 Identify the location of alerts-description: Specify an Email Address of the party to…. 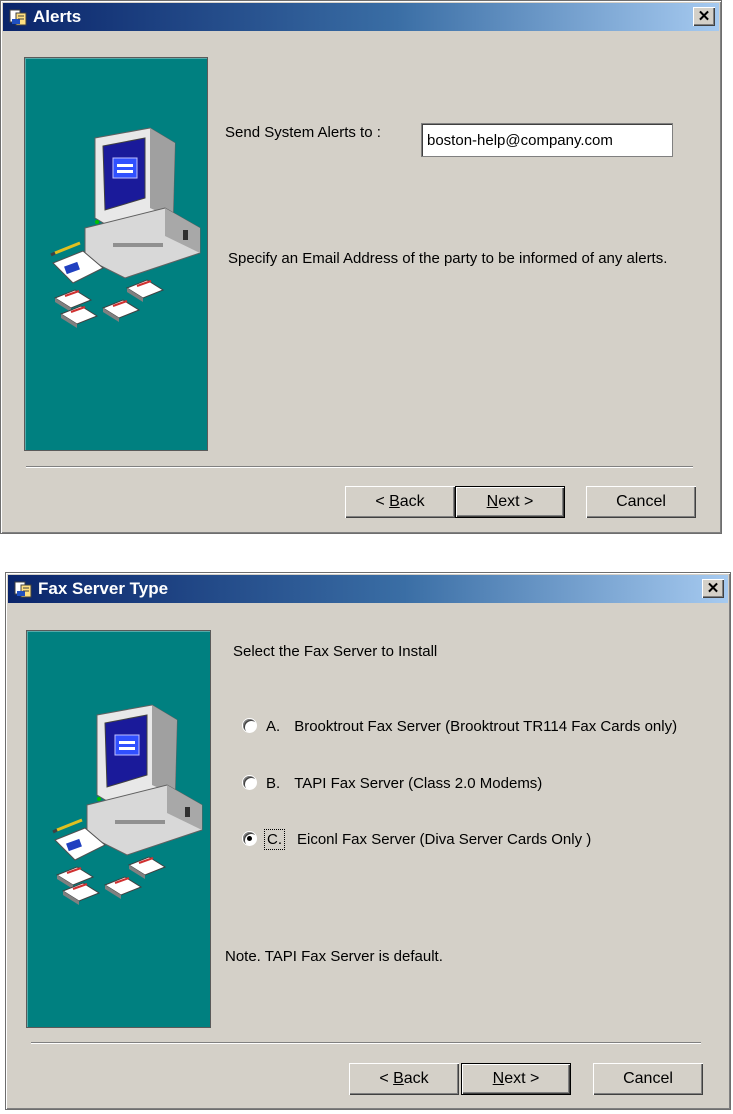
(448, 258).